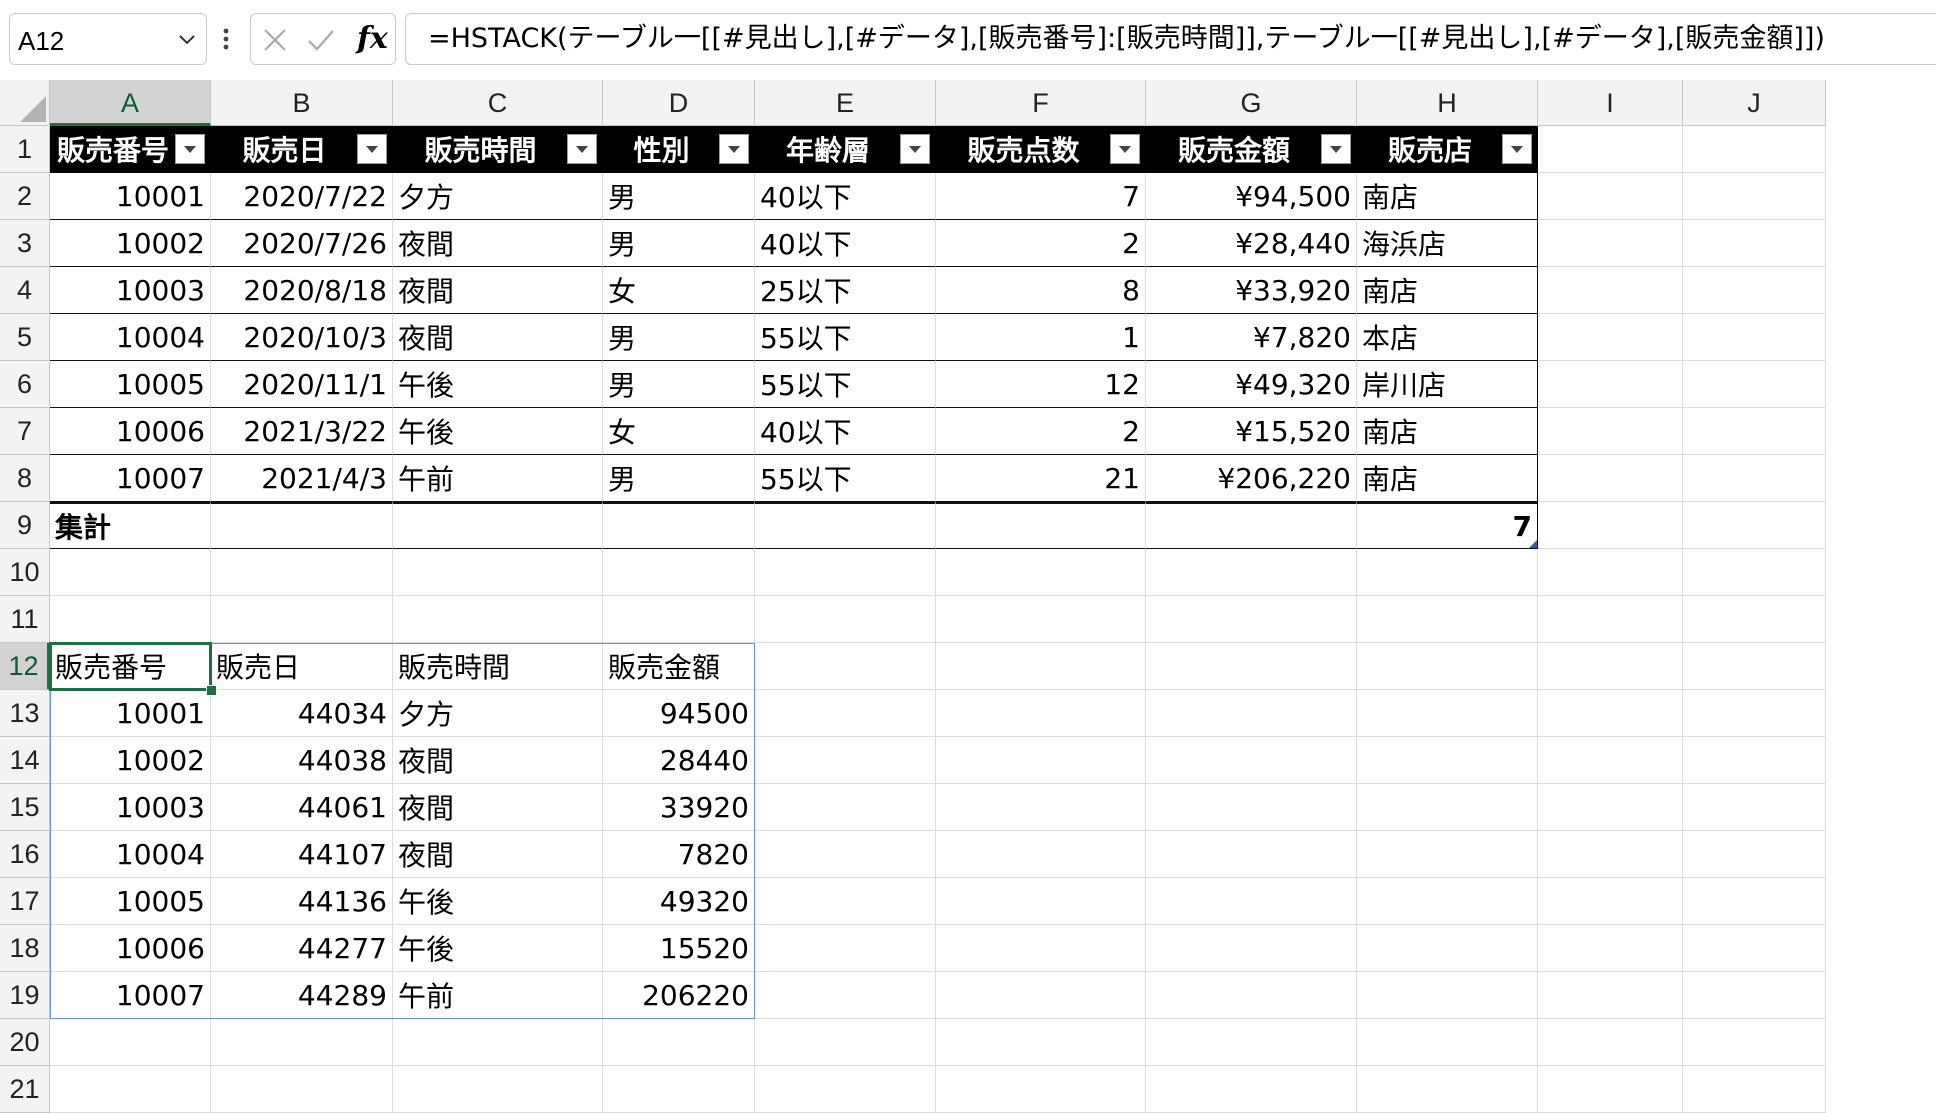  I want to click on row-header-17: 17, so click(25, 901).